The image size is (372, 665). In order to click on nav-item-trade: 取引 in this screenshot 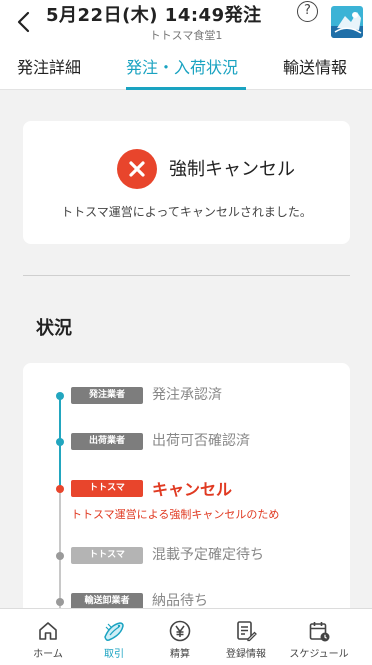, I will do `click(114, 637)`.